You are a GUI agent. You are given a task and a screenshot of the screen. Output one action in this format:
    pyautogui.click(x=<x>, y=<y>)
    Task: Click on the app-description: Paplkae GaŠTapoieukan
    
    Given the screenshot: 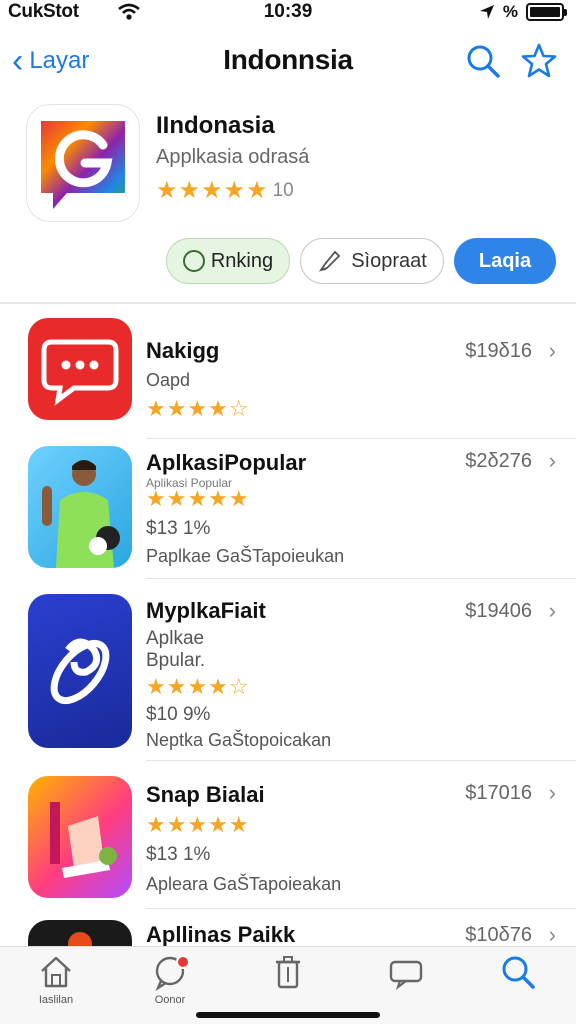 What is the action you would take?
    pyautogui.click(x=245, y=556)
    